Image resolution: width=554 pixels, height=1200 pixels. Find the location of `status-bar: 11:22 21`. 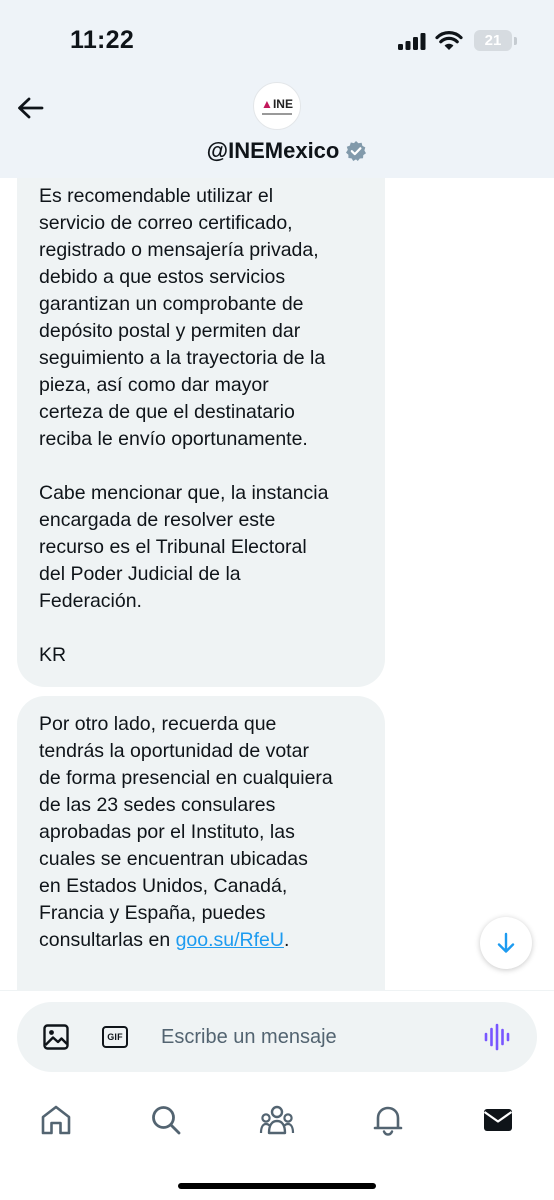

status-bar: 11:22 21 is located at coordinates (277, 40).